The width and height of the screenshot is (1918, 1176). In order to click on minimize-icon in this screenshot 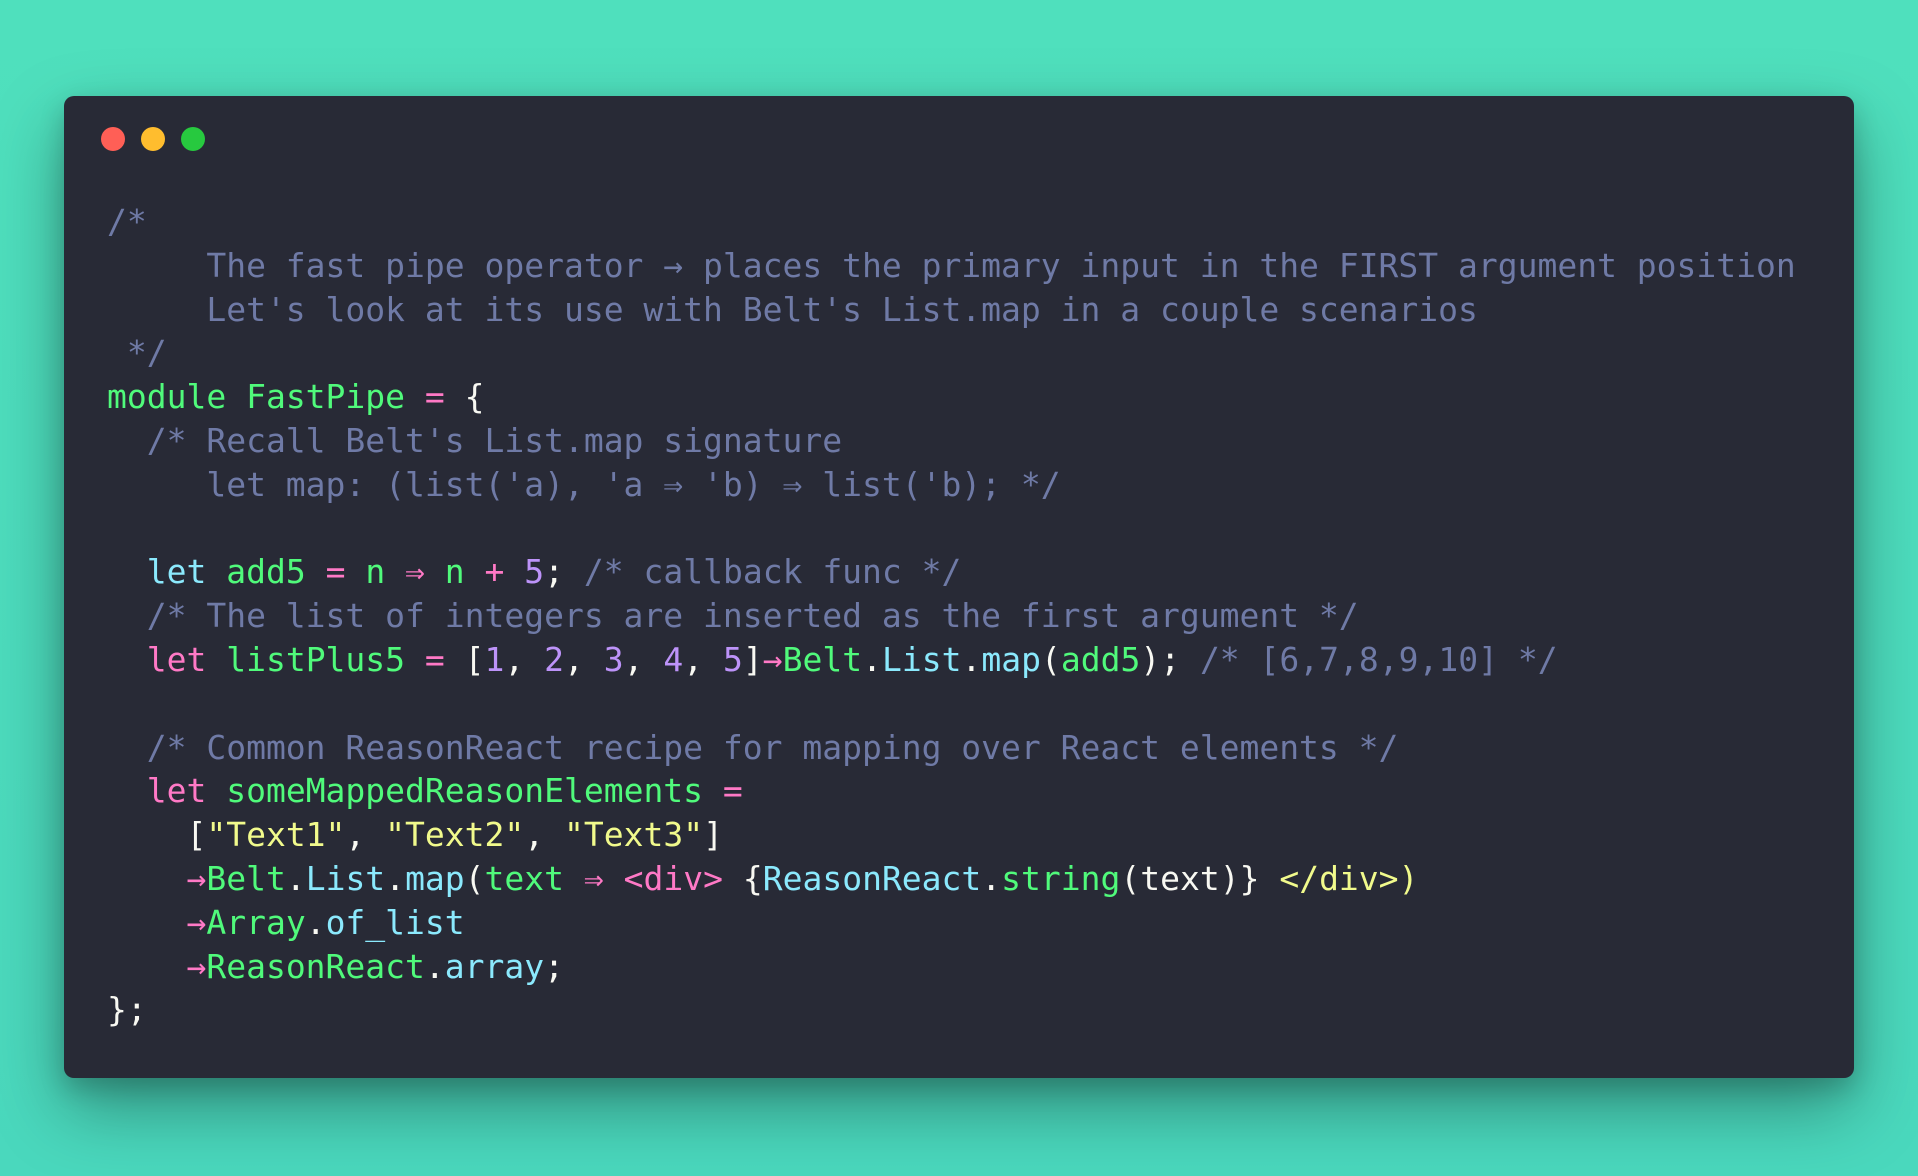, I will do `click(153, 139)`.